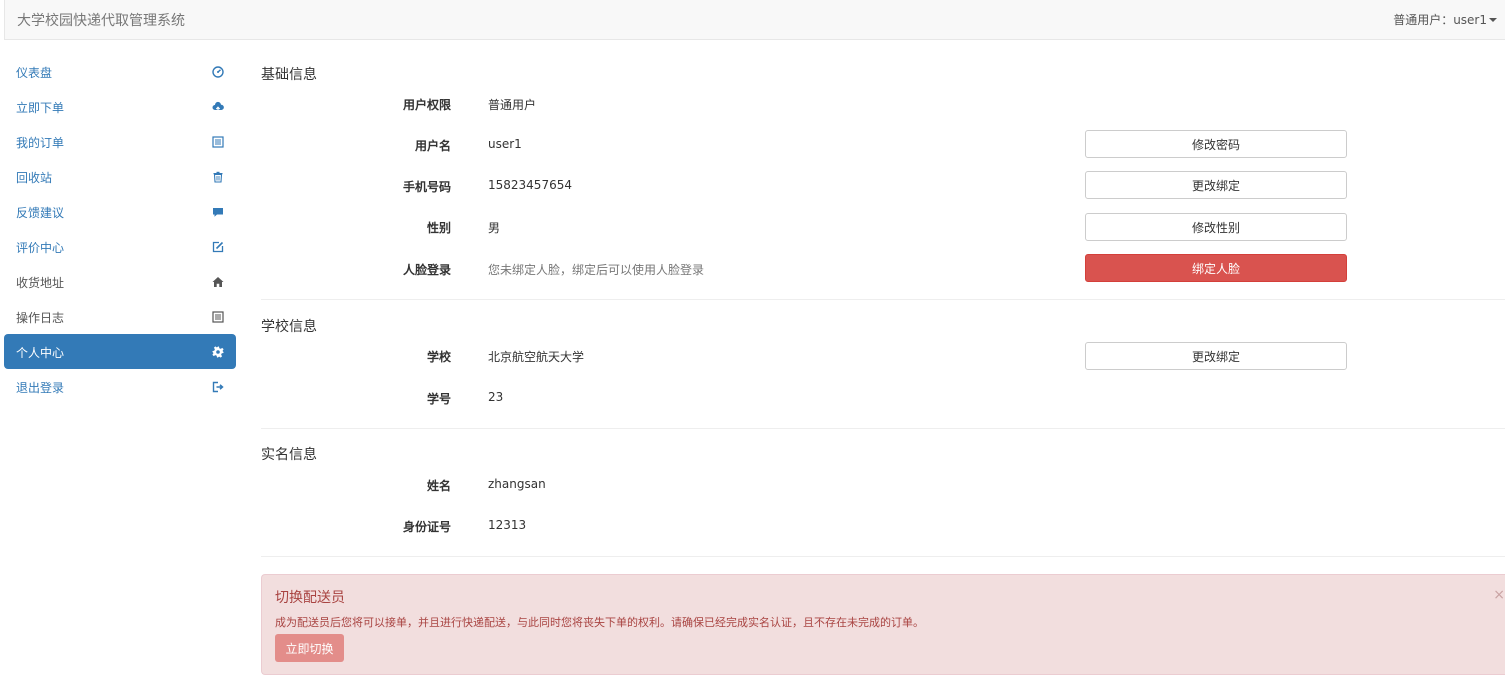 The width and height of the screenshot is (1505, 689). Describe the element at coordinates (1216, 227) in the screenshot. I see `change-gender-button: 修改性别` at that location.